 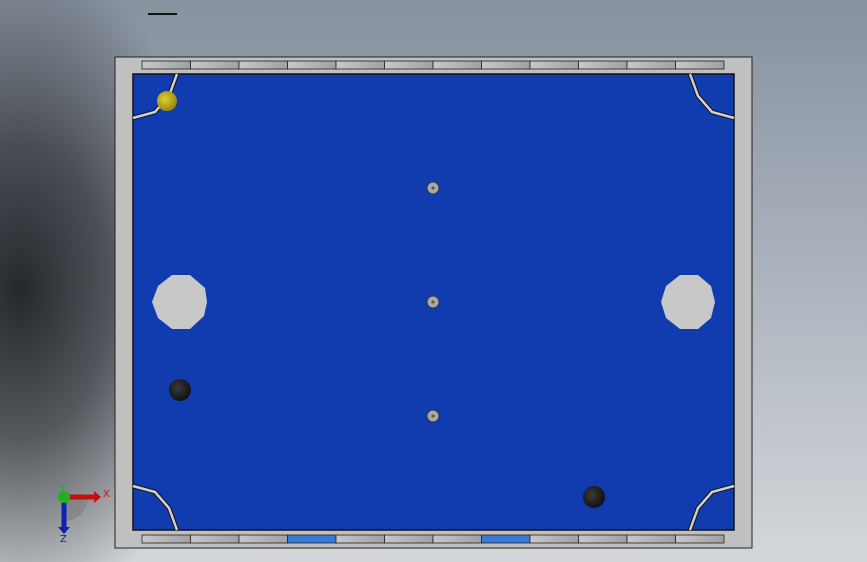 What do you see at coordinates (167, 101) in the screenshot?
I see `yellow-ball` at bounding box center [167, 101].